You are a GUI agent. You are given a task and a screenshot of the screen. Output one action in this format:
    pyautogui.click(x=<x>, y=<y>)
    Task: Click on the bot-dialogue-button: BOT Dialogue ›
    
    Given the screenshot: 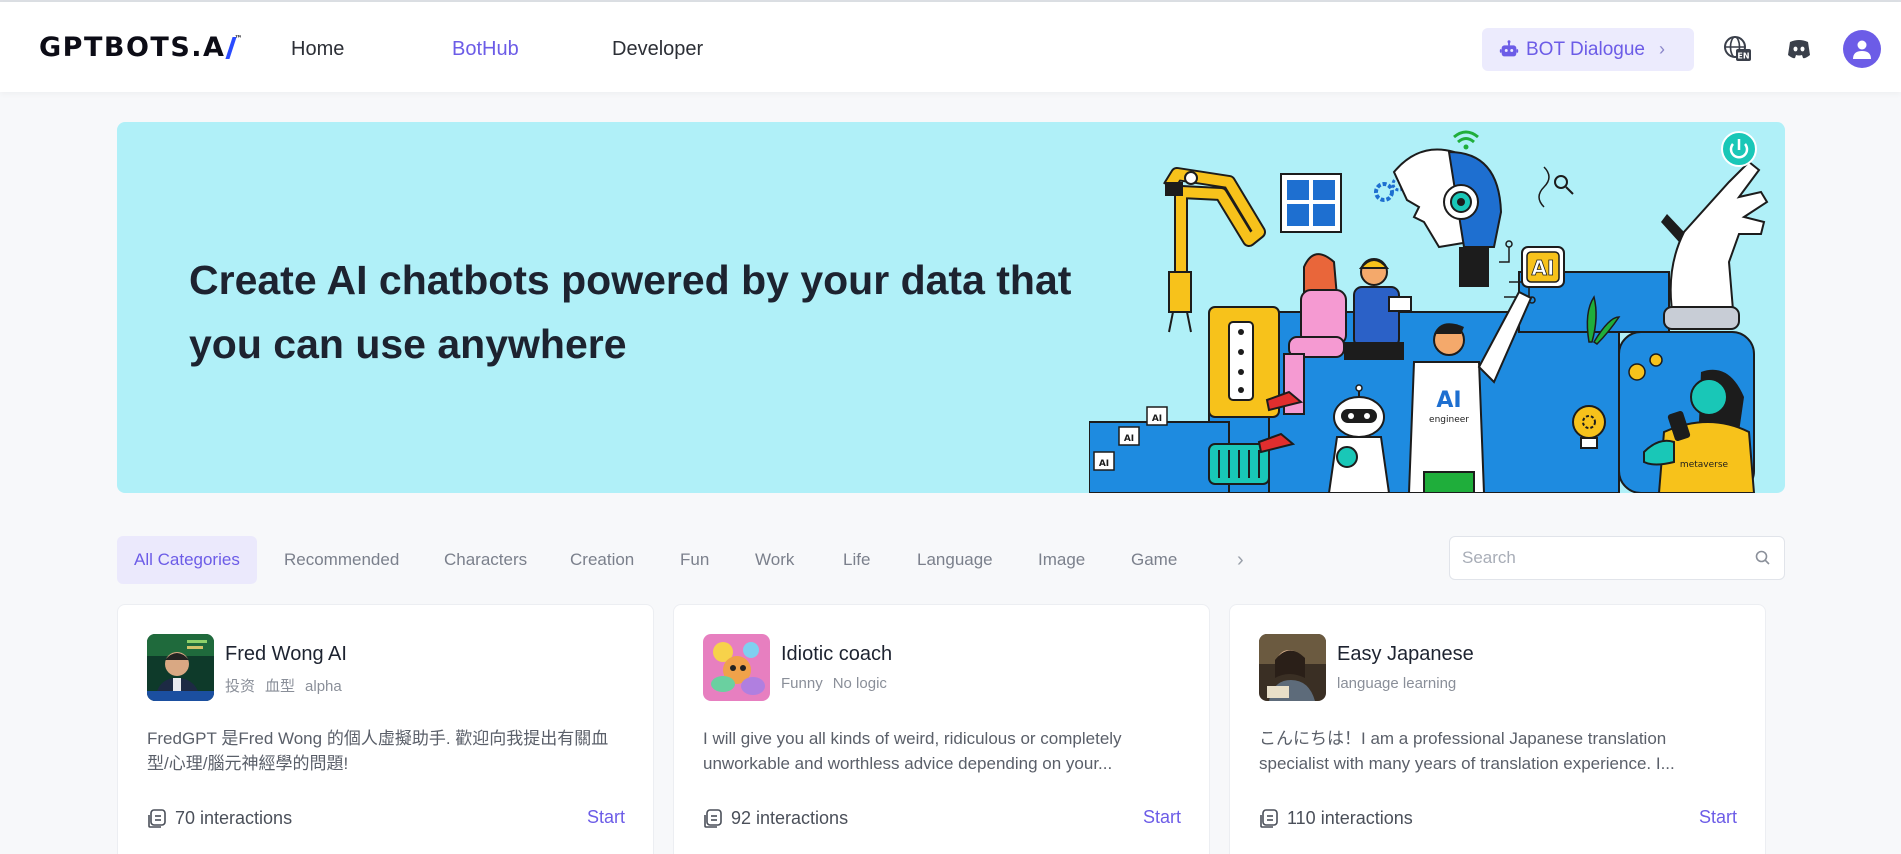 What is the action you would take?
    pyautogui.click(x=1588, y=49)
    